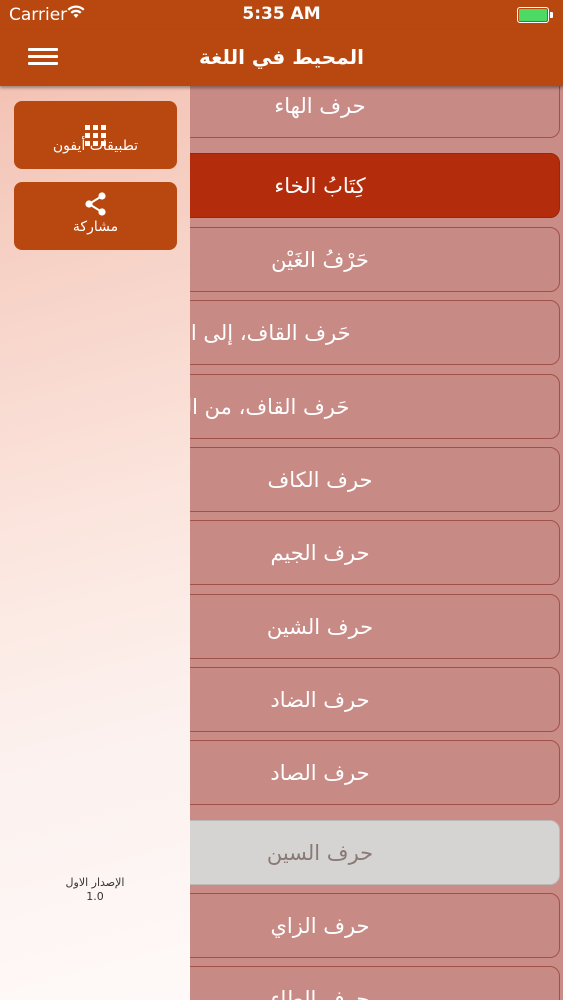 This screenshot has width=563, height=1000. I want to click on list-item: حرف الهاء, so click(350, 112).